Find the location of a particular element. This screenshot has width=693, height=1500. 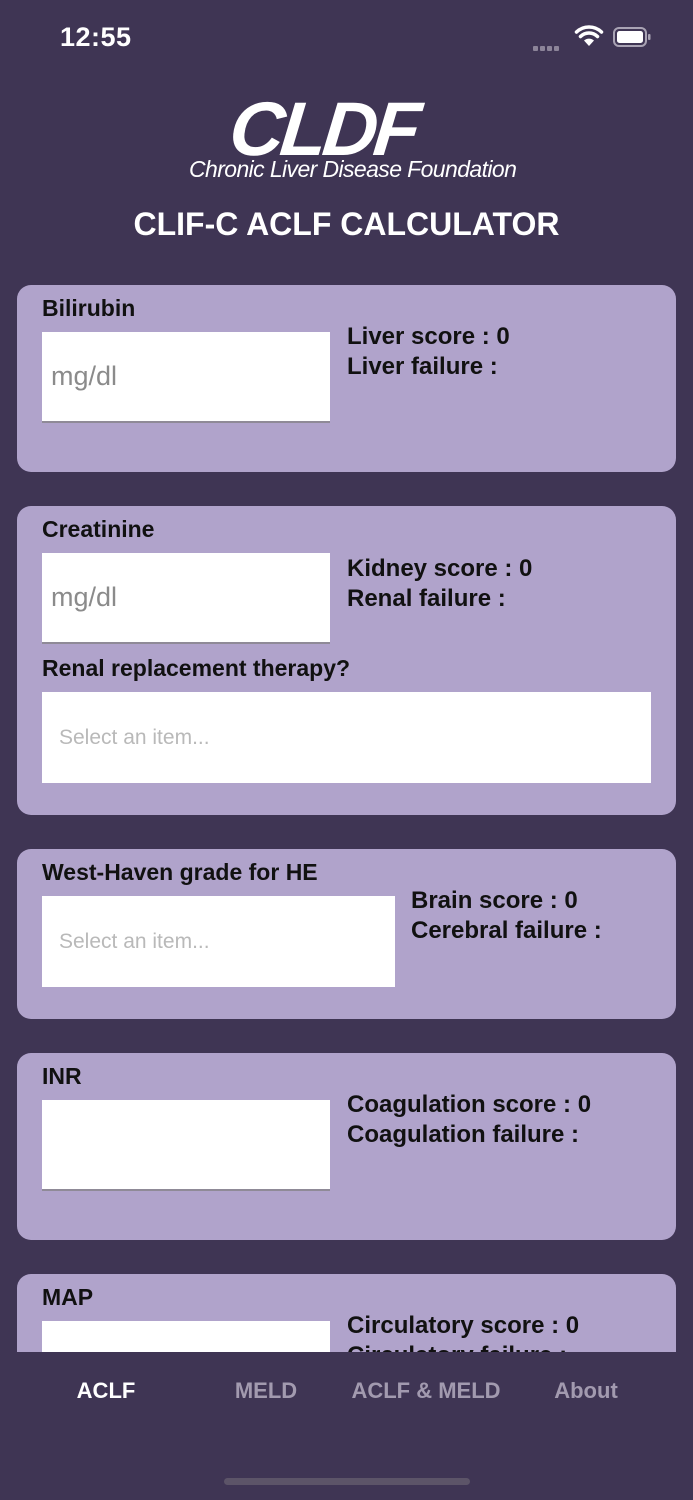

bilirubin-label: Bilirubin is located at coordinates (89, 308).